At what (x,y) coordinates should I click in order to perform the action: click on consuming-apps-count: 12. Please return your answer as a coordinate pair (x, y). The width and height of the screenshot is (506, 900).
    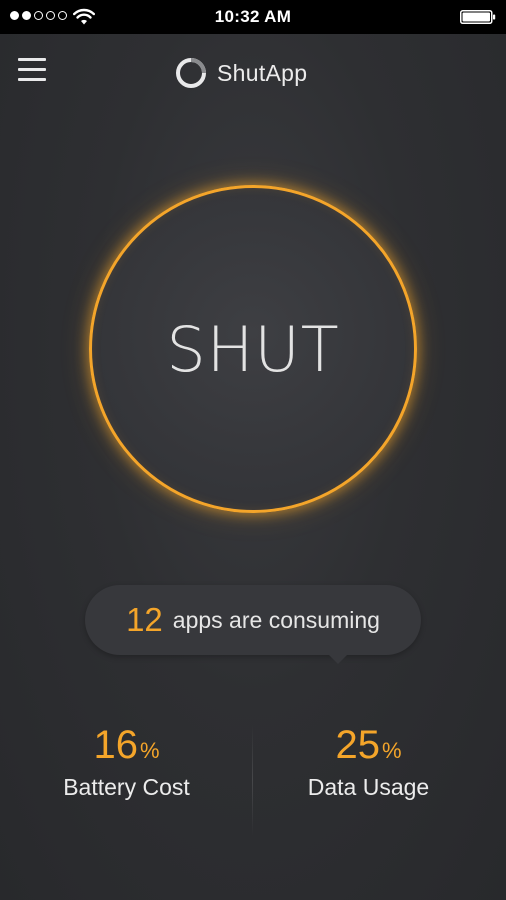
    Looking at the image, I should click on (144, 619).